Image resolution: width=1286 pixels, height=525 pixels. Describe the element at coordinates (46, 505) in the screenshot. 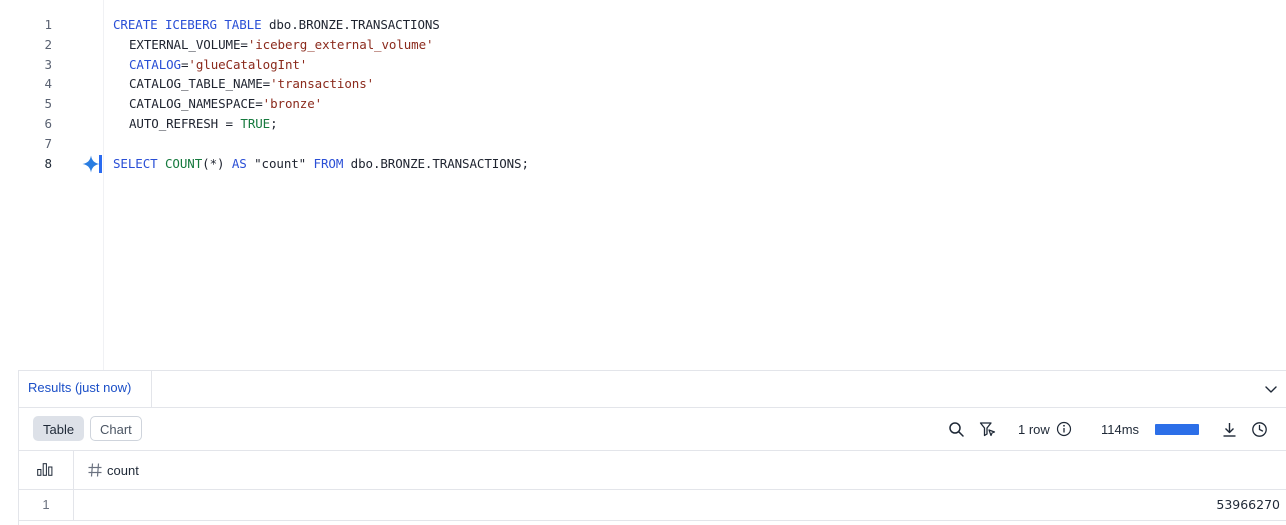

I see `row-index: 1` at that location.